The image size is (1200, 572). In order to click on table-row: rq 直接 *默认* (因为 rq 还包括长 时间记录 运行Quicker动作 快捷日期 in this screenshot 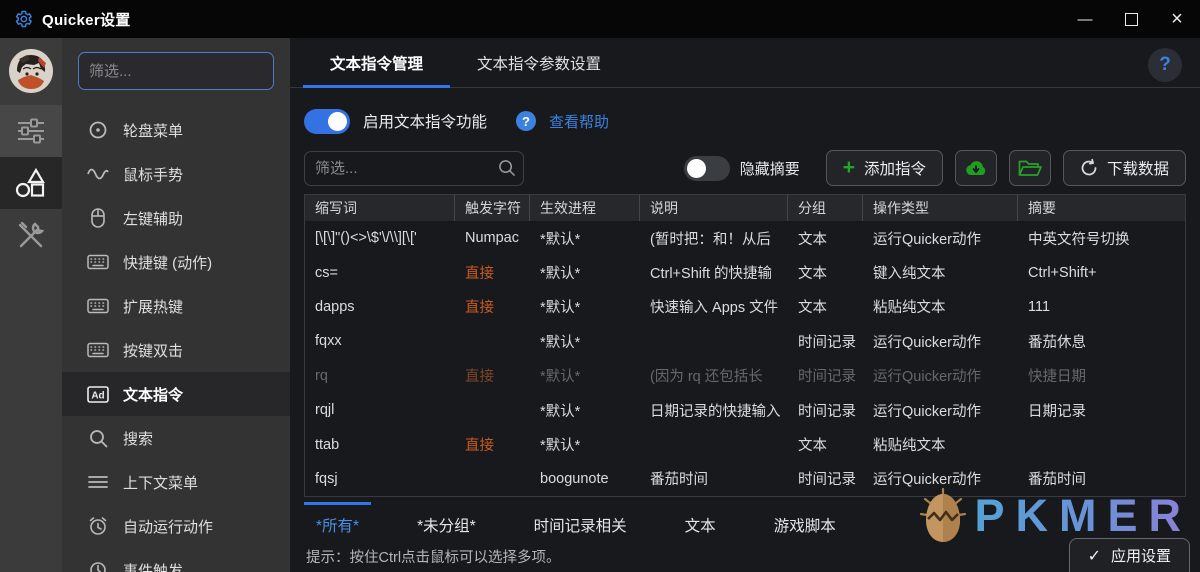, I will do `click(745, 376)`.